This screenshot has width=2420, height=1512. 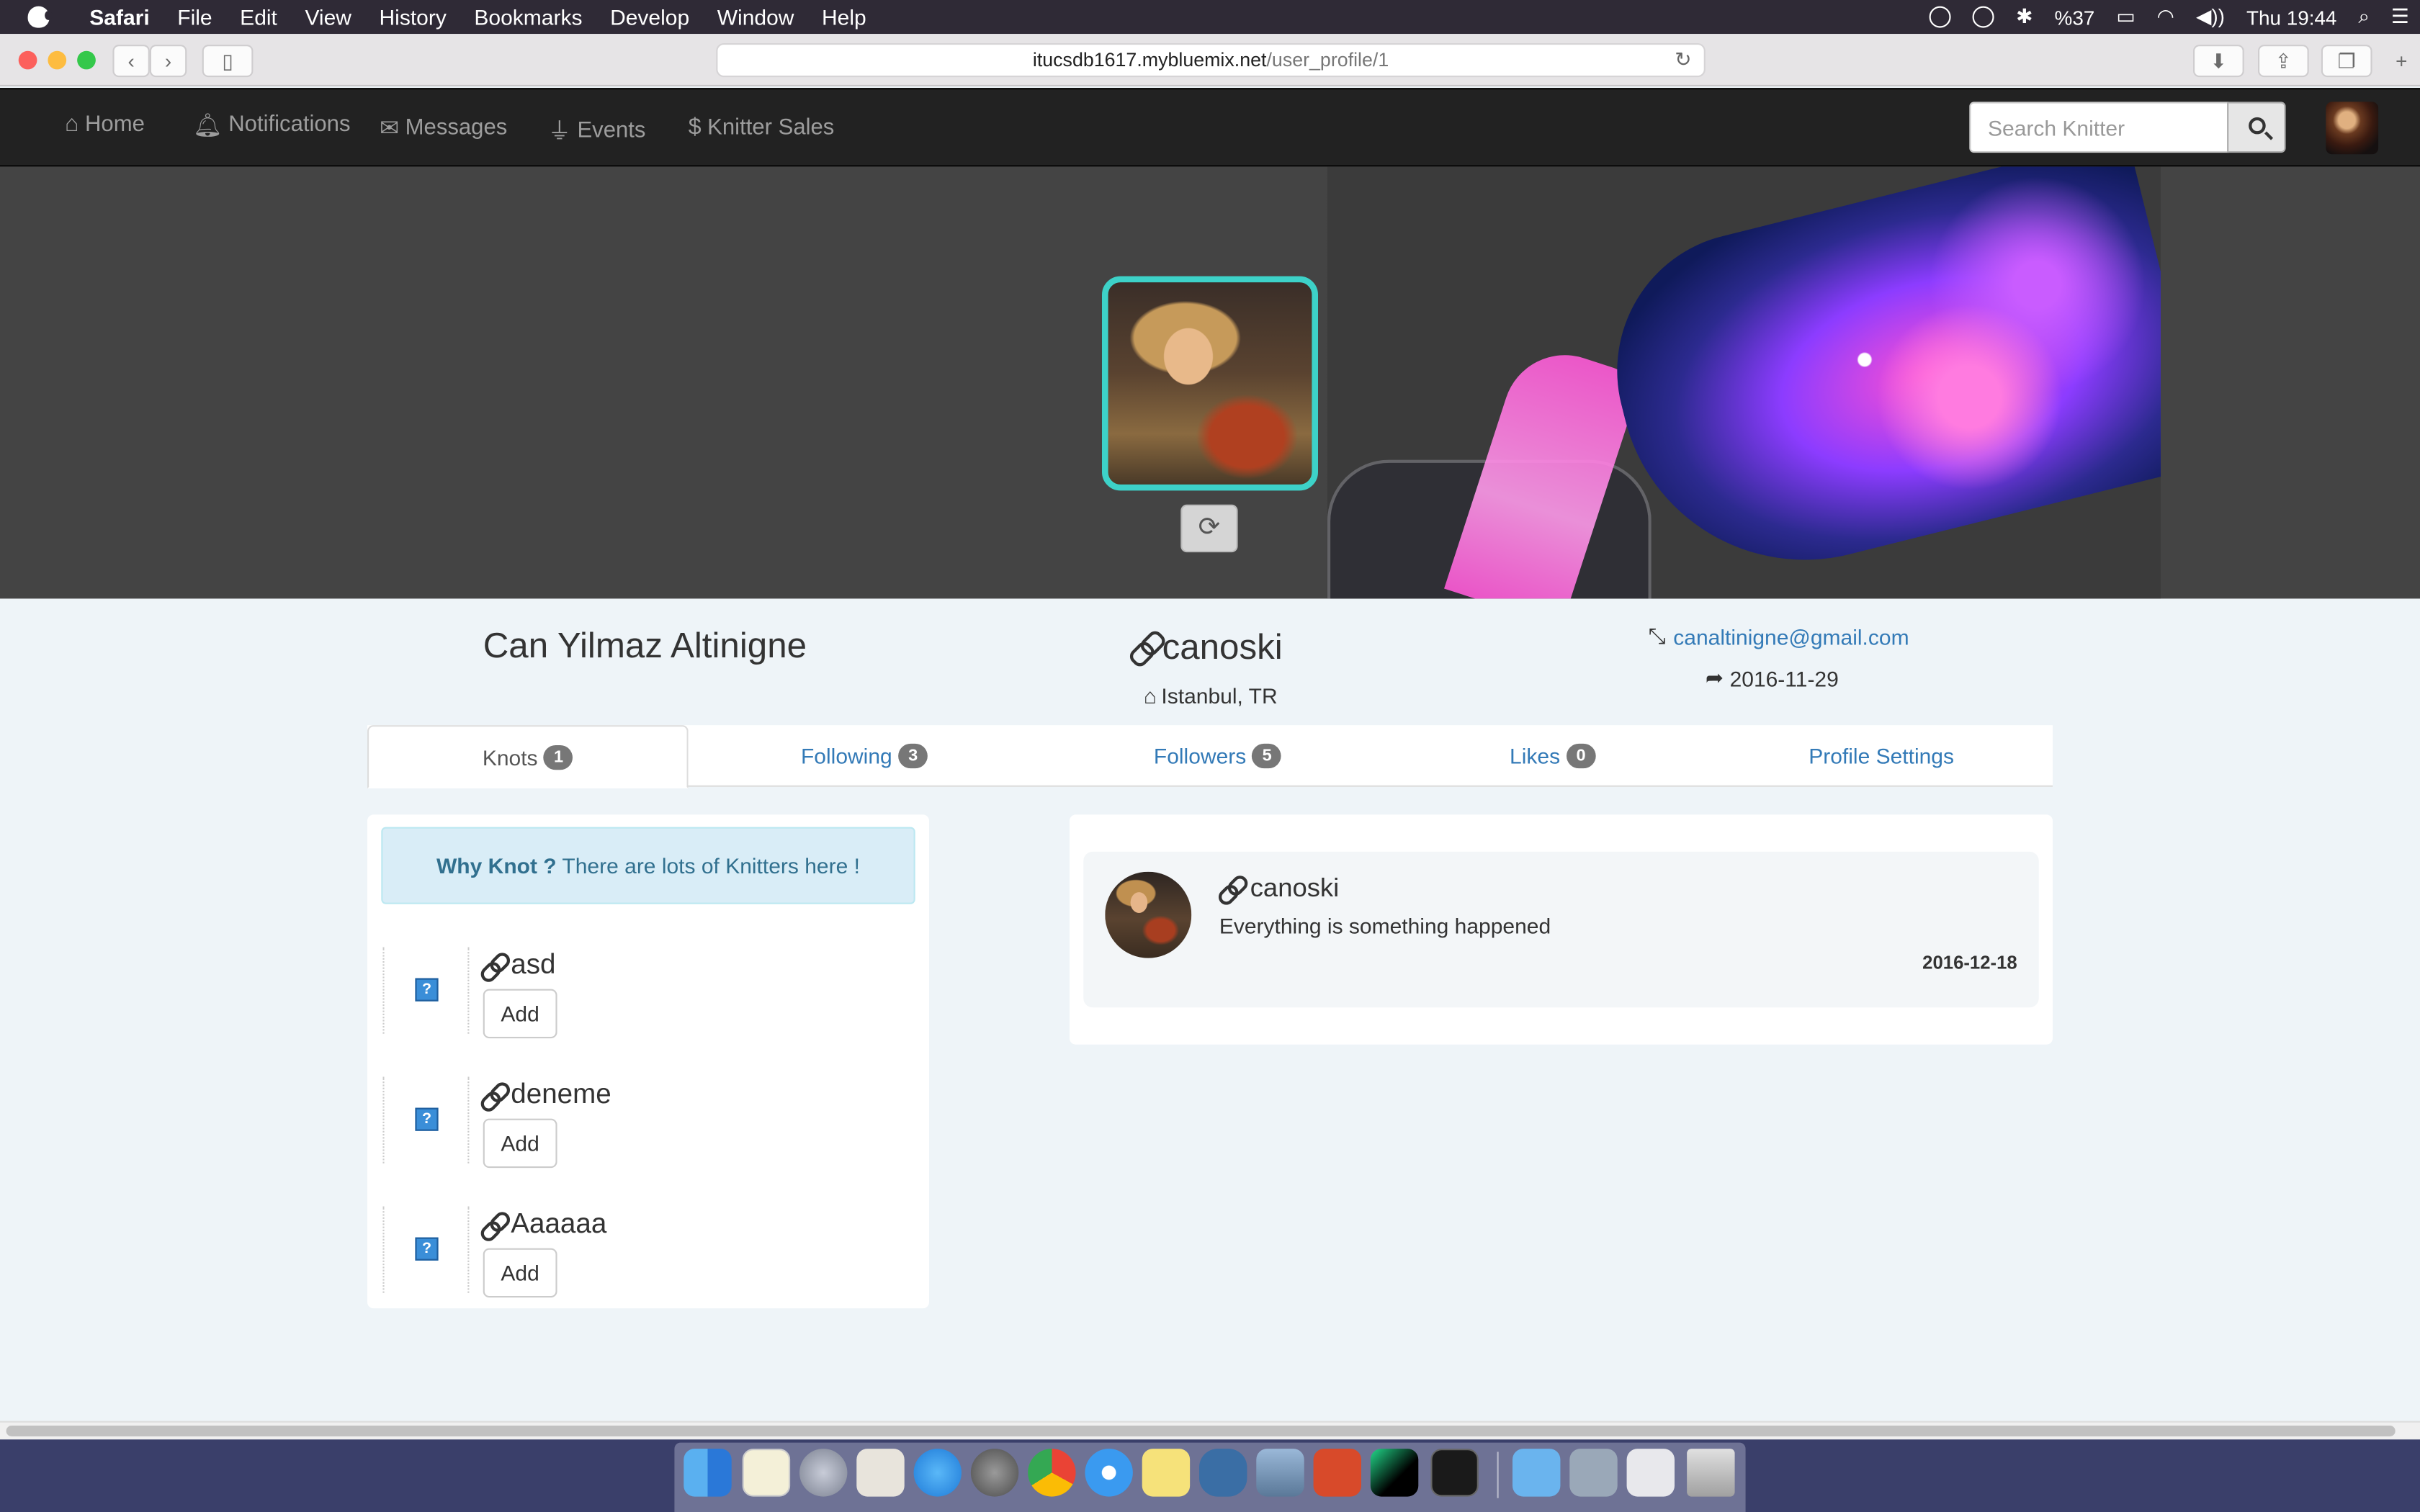 I want to click on profile-email: ⤡ canaltinigne@gmail.com, so click(x=1779, y=636).